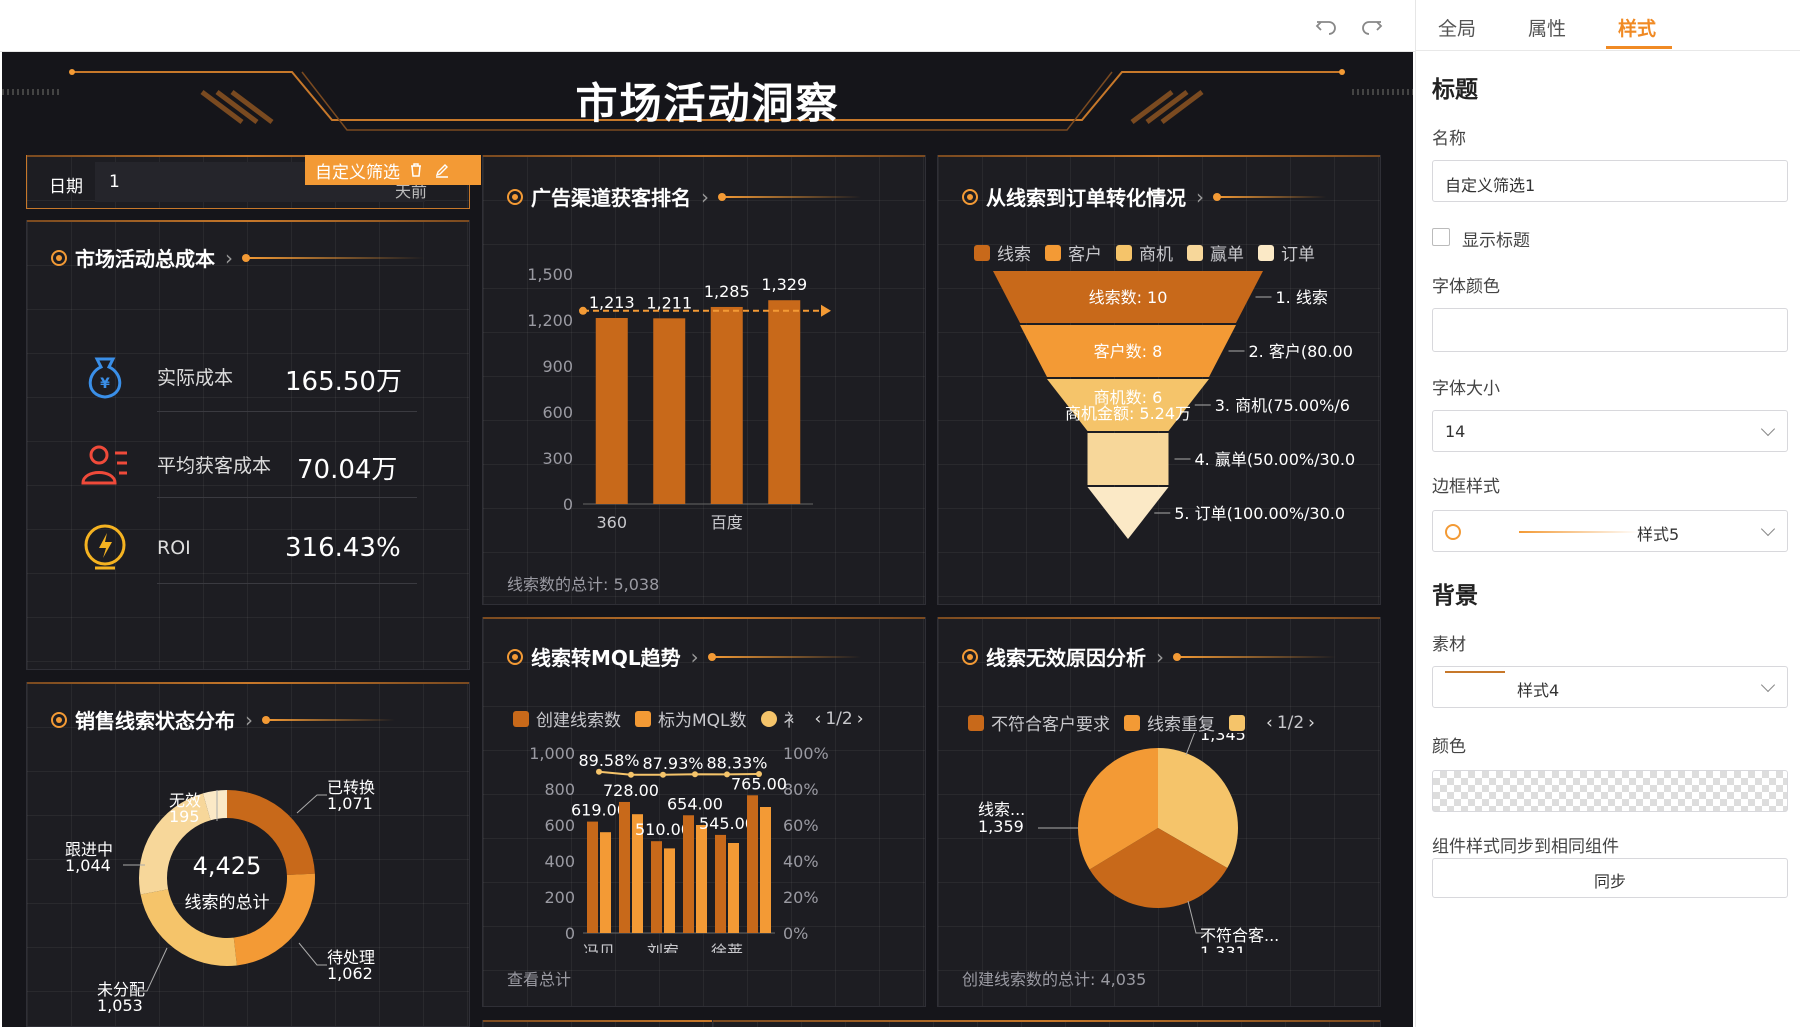 This screenshot has height=1027, width=1800. Describe the element at coordinates (599, 810) in the screenshot. I see `bar-value-label: 619.00` at that location.